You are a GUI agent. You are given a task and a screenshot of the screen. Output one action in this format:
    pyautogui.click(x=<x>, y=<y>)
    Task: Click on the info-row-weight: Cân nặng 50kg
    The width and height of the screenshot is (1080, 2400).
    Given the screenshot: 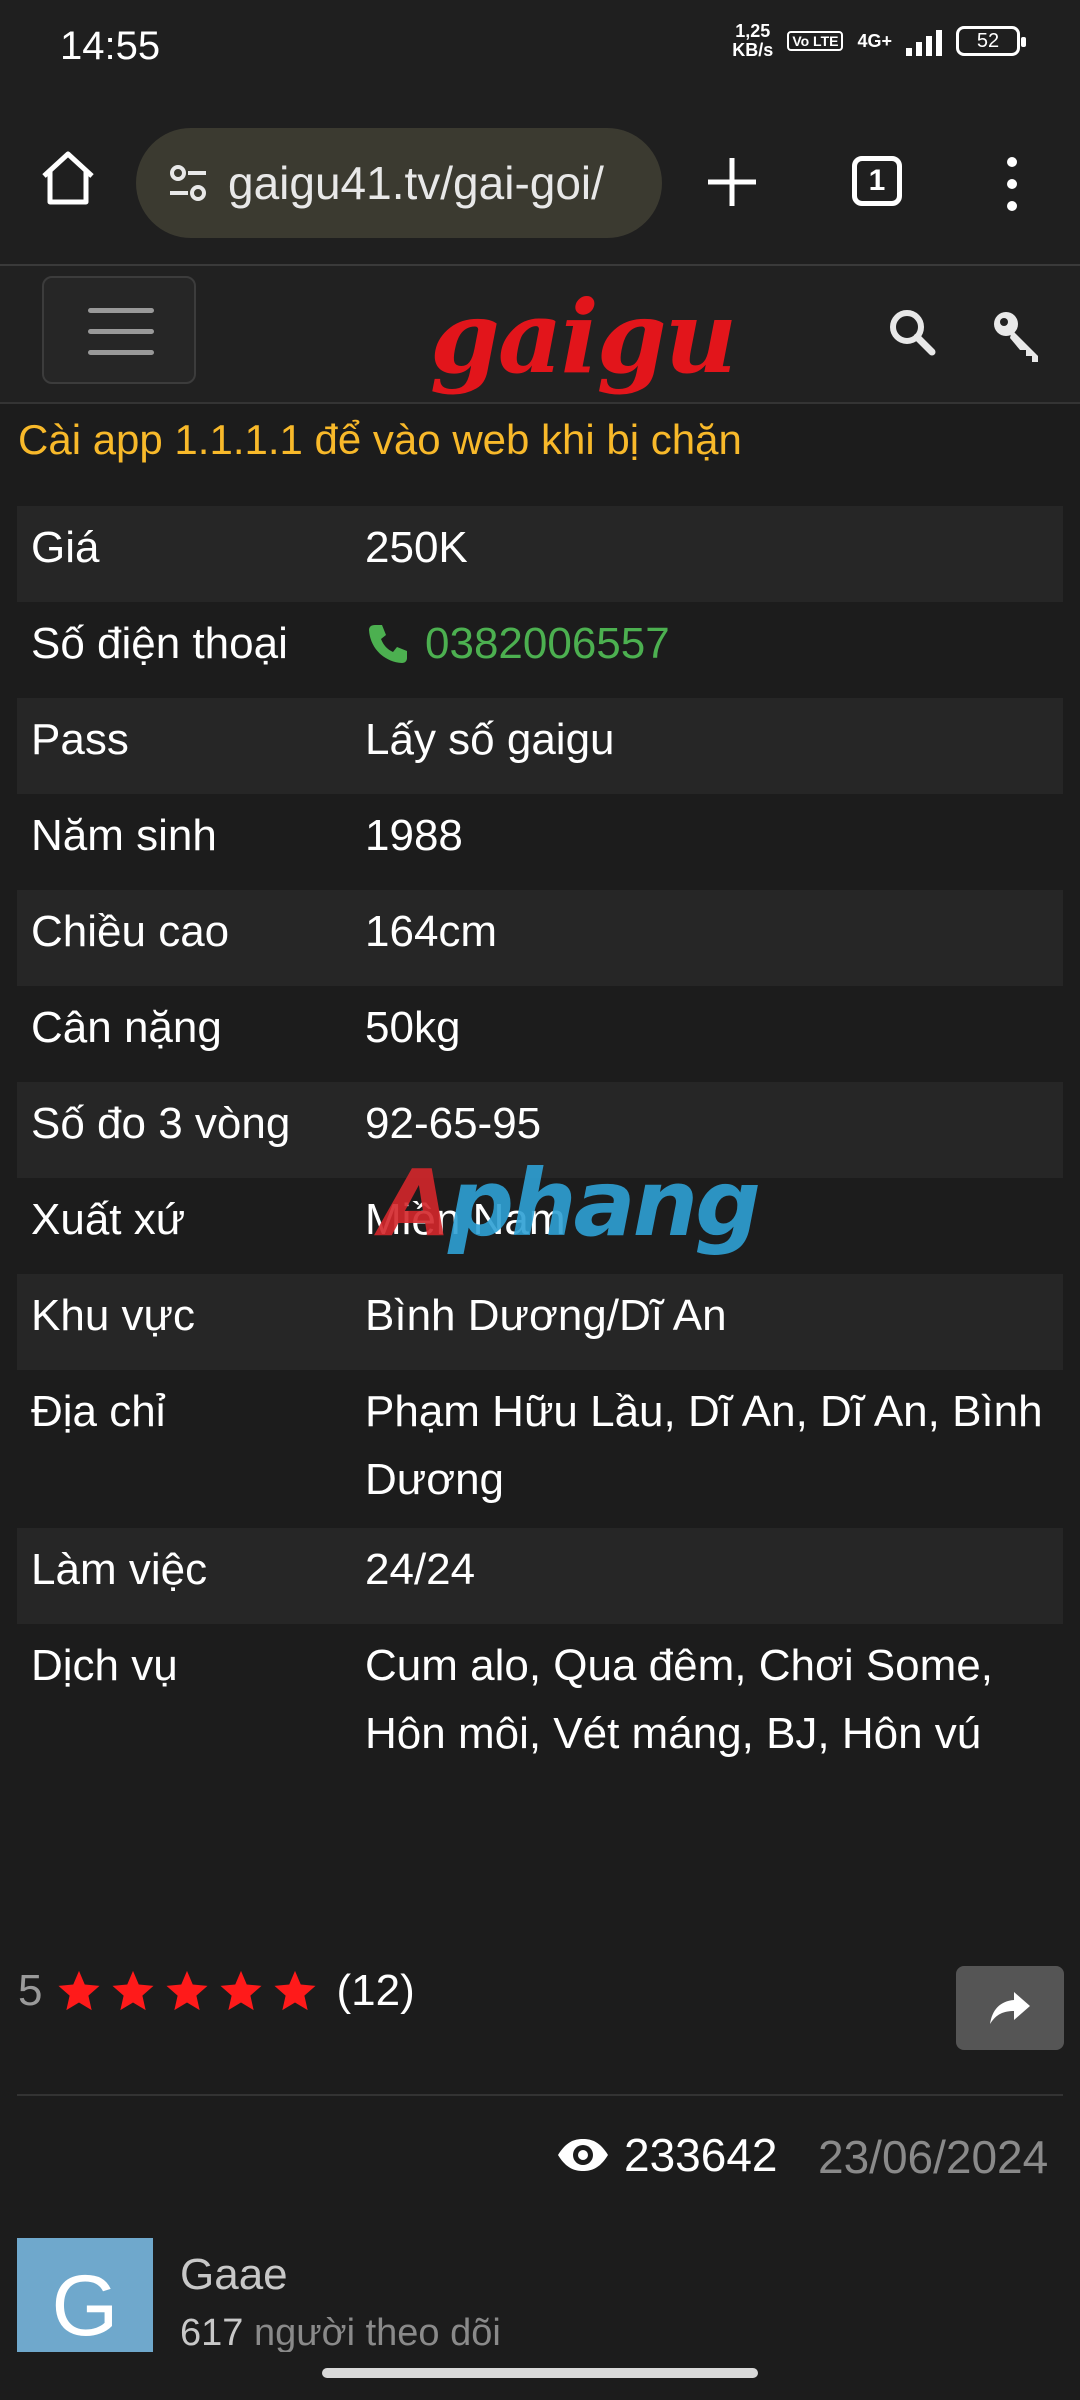 What is the action you would take?
    pyautogui.click(x=540, y=1034)
    